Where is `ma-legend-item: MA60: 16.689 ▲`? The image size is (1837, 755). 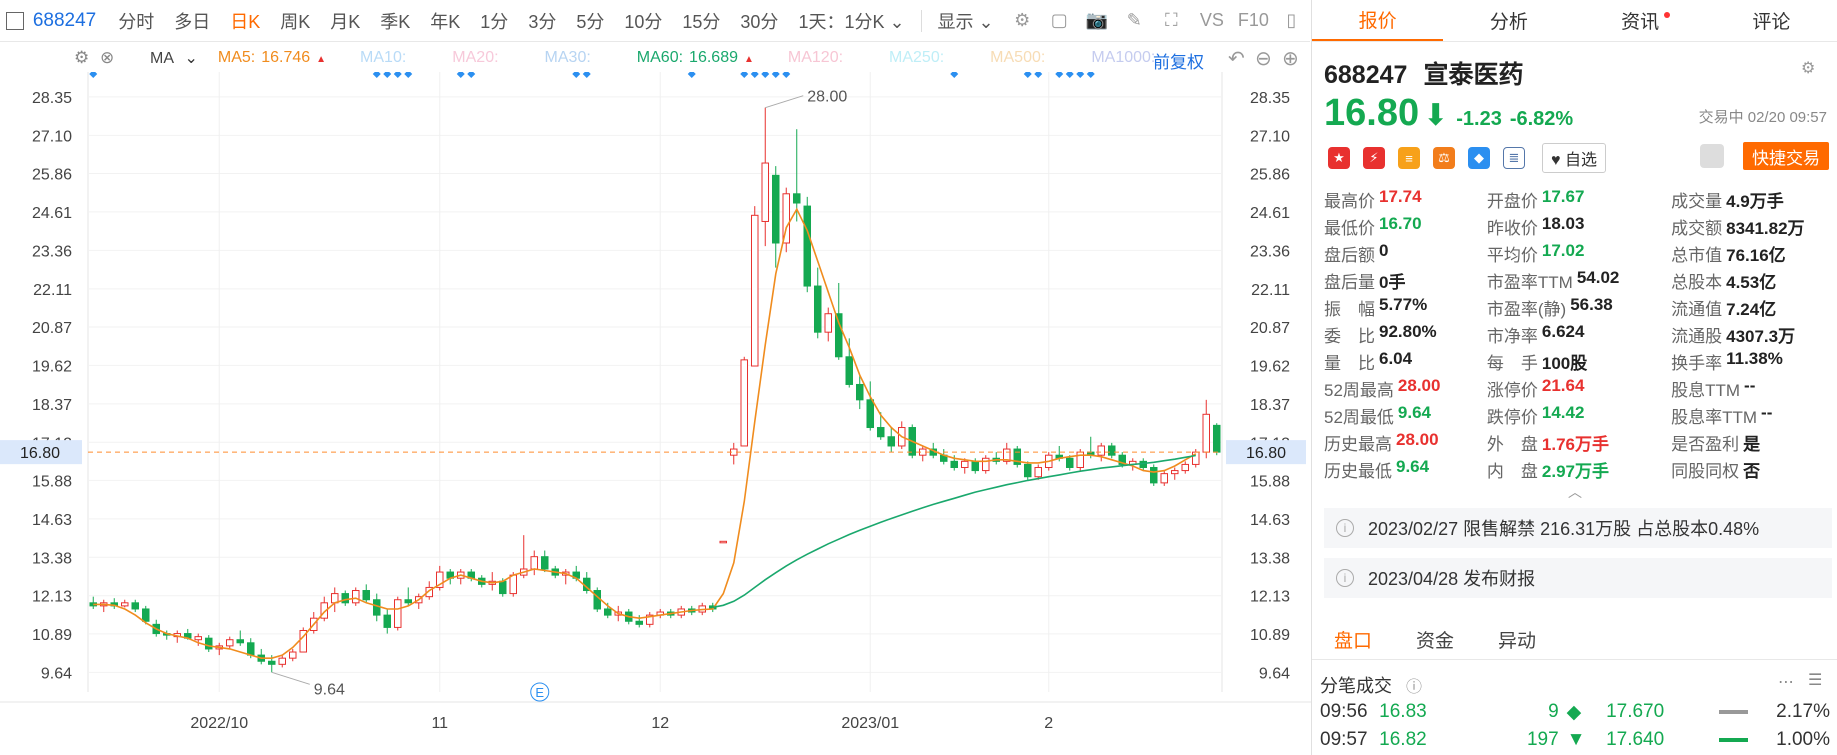 ma-legend-item: MA60: 16.689 ▲ is located at coordinates (698, 58).